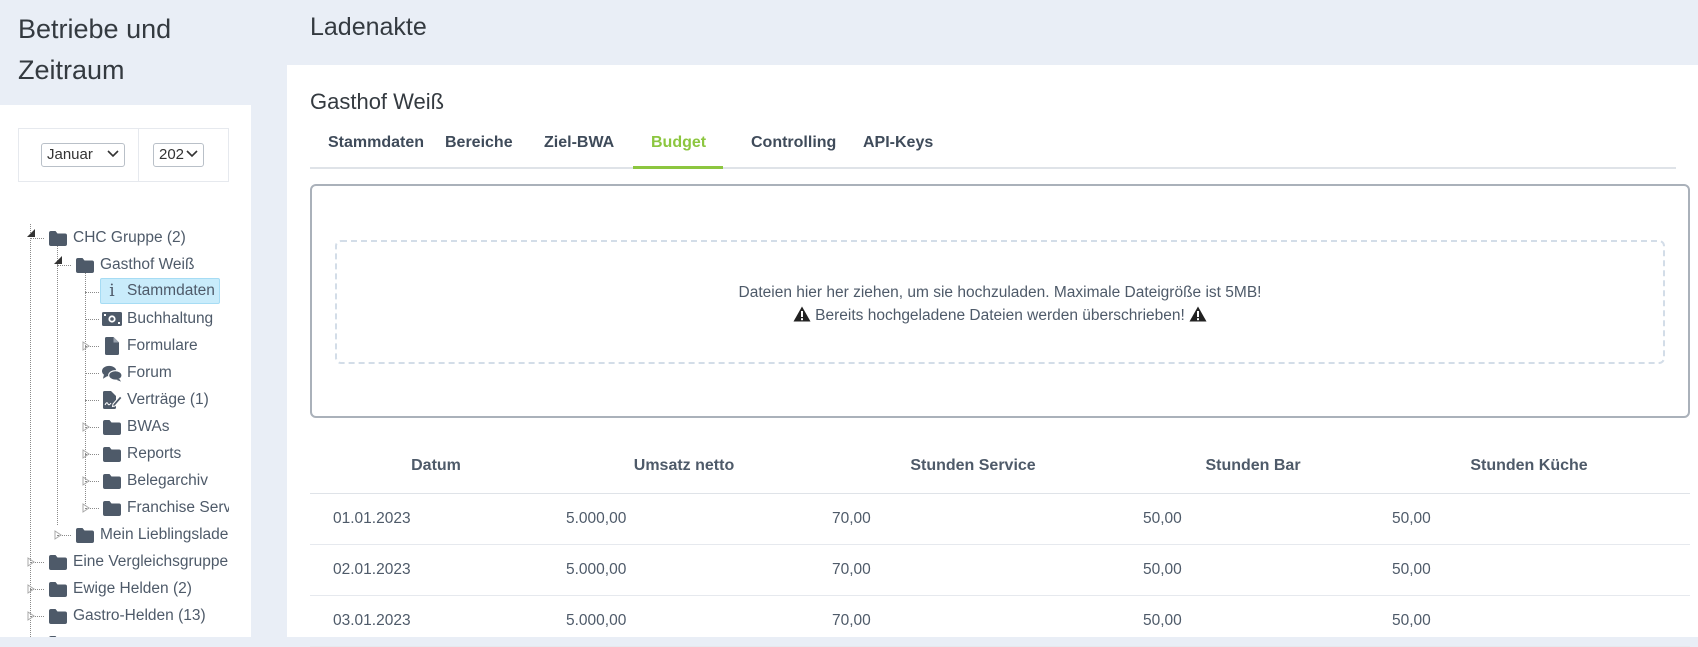  Describe the element at coordinates (678, 148) in the screenshot. I see `tab-budget: Budget` at that location.